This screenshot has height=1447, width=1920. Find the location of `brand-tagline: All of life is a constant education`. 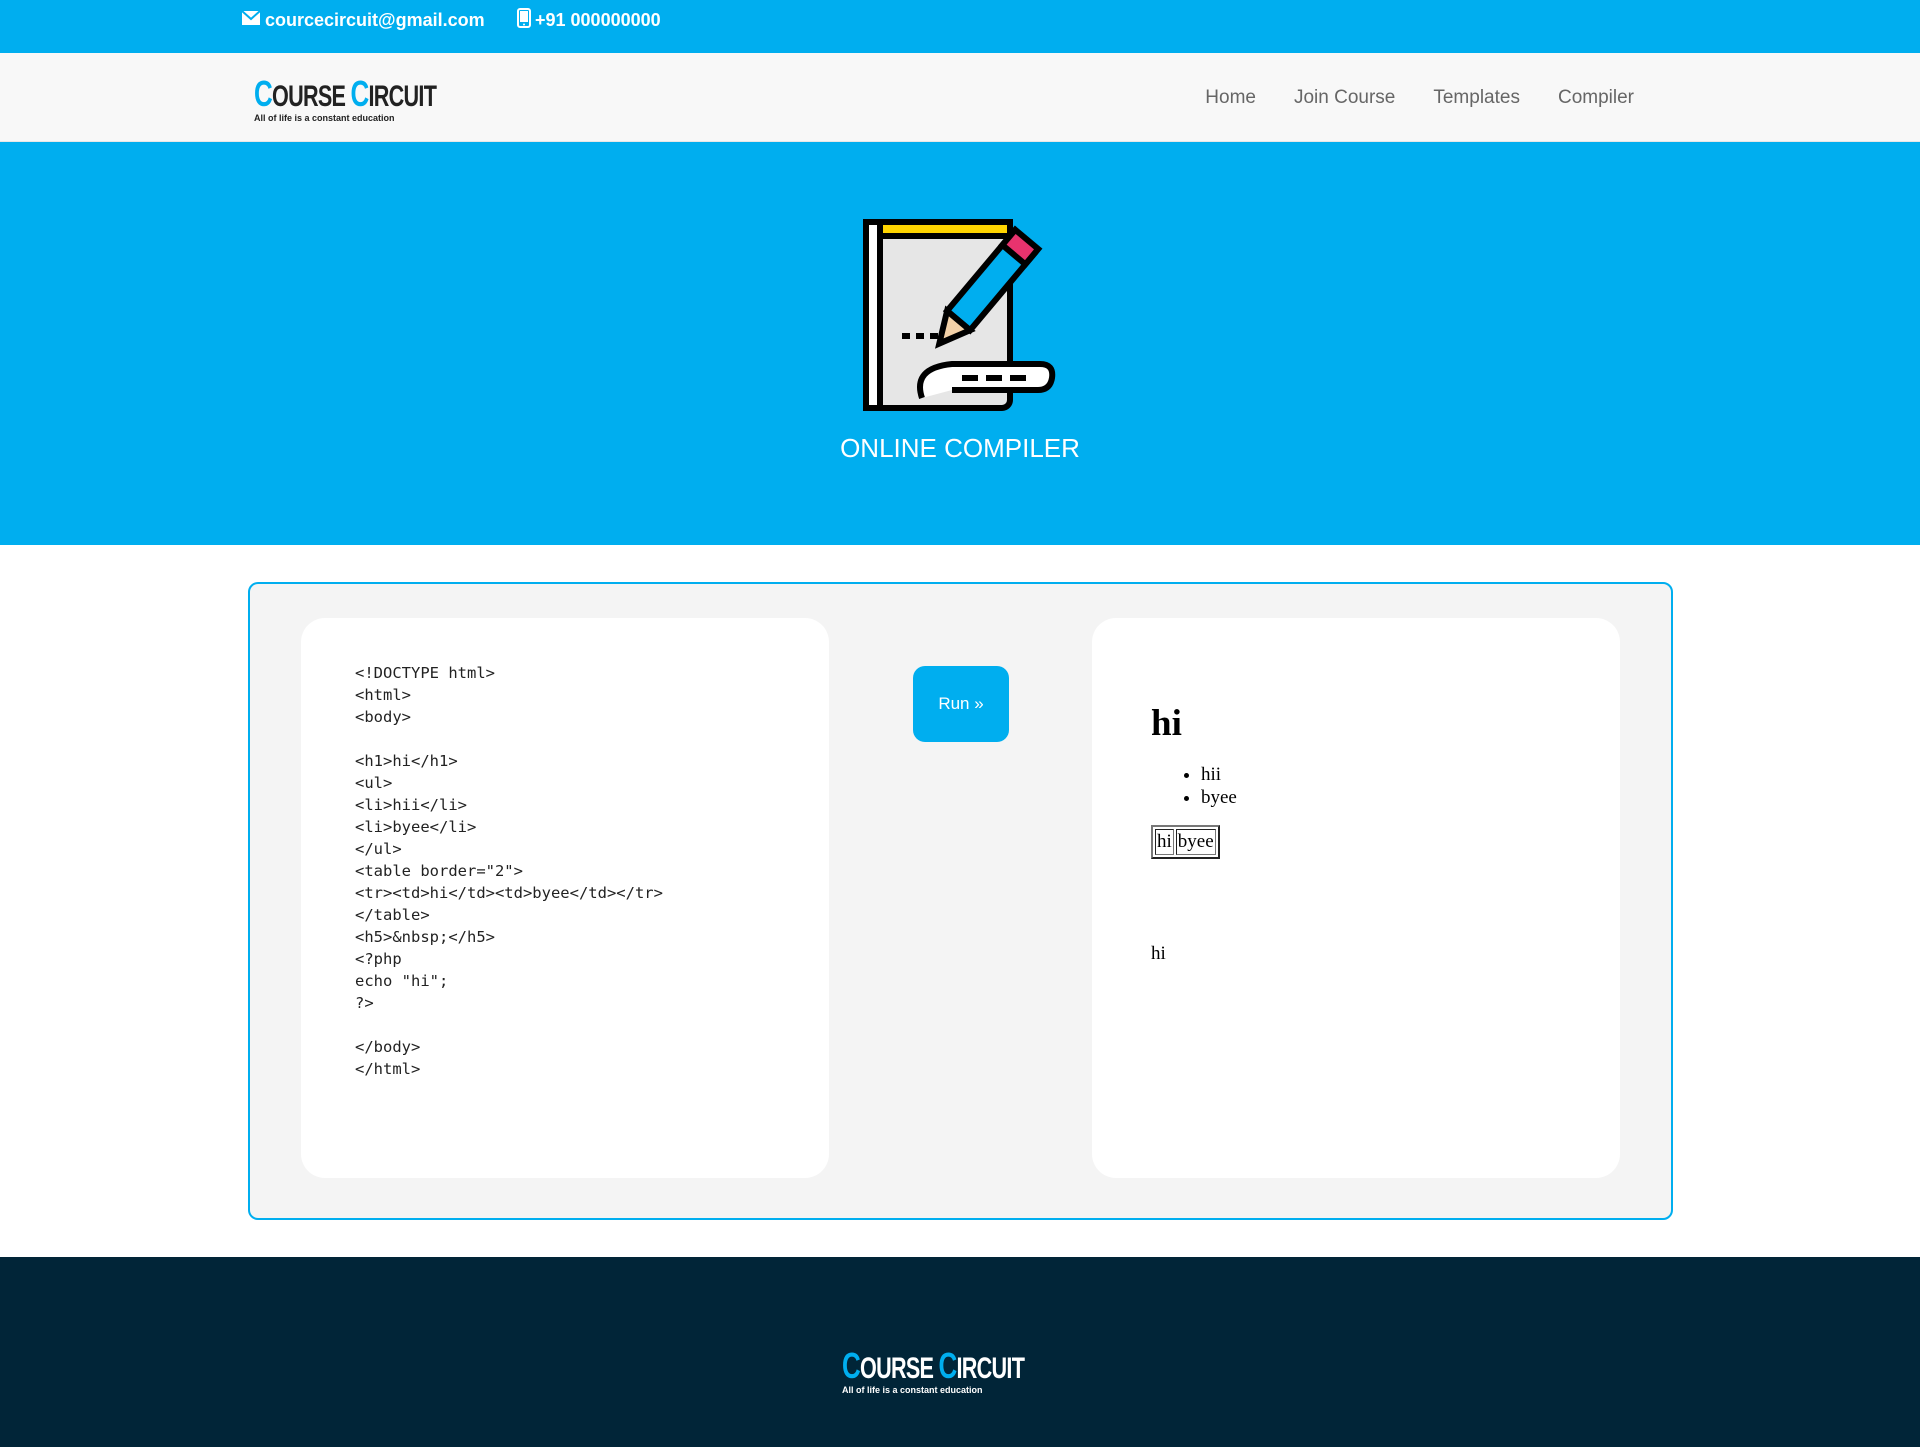

brand-tagline: All of life is a constant education is located at coordinates (324, 117).